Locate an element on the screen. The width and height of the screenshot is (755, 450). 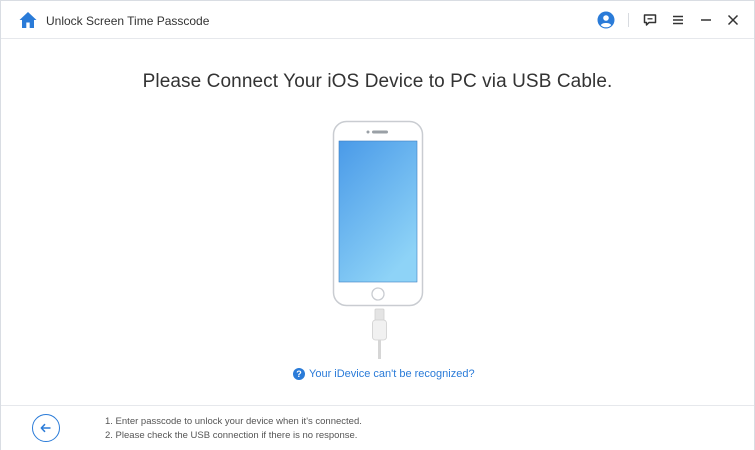
close-icon is located at coordinates (733, 20).